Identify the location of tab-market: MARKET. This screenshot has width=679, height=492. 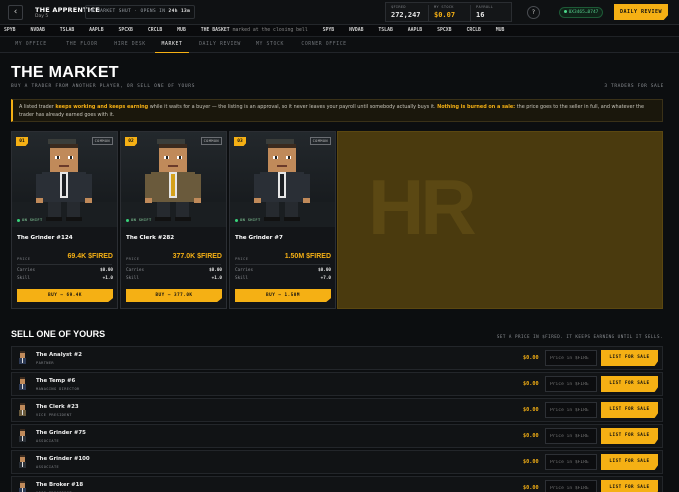
(172, 45).